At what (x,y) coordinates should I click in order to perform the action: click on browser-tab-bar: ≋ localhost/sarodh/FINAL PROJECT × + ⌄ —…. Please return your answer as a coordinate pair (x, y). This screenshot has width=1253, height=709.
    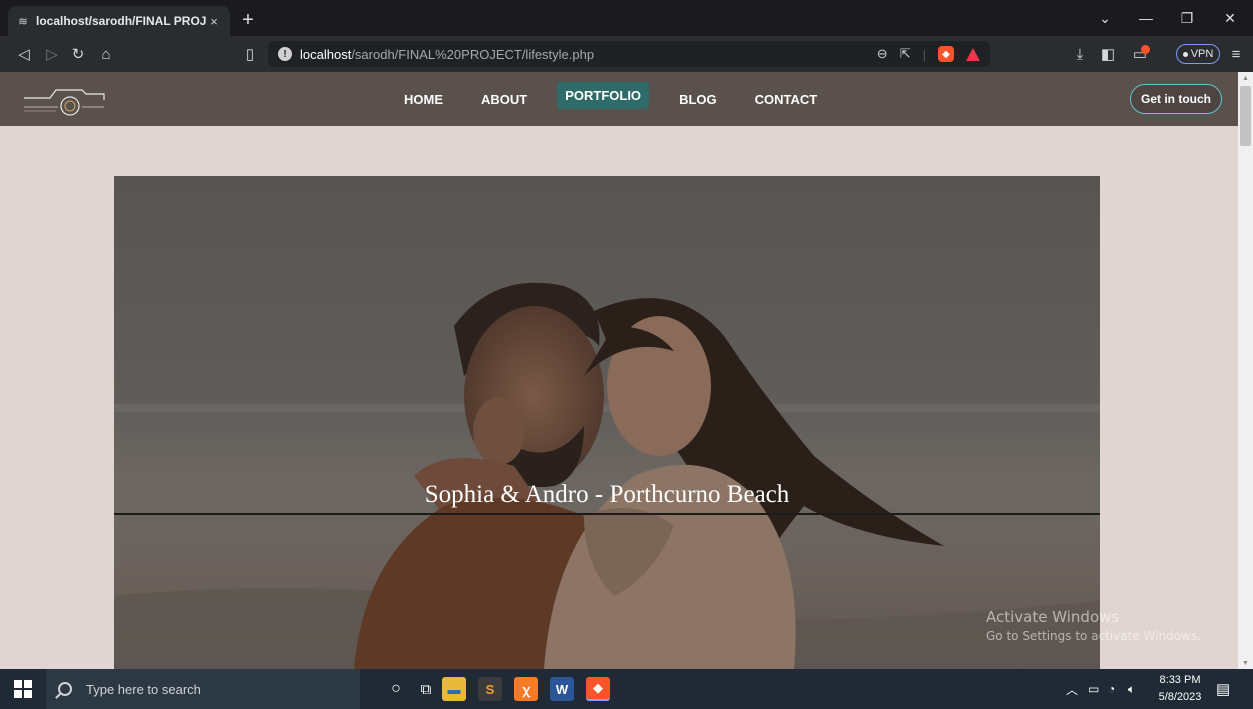
    Looking at the image, I should click on (626, 18).